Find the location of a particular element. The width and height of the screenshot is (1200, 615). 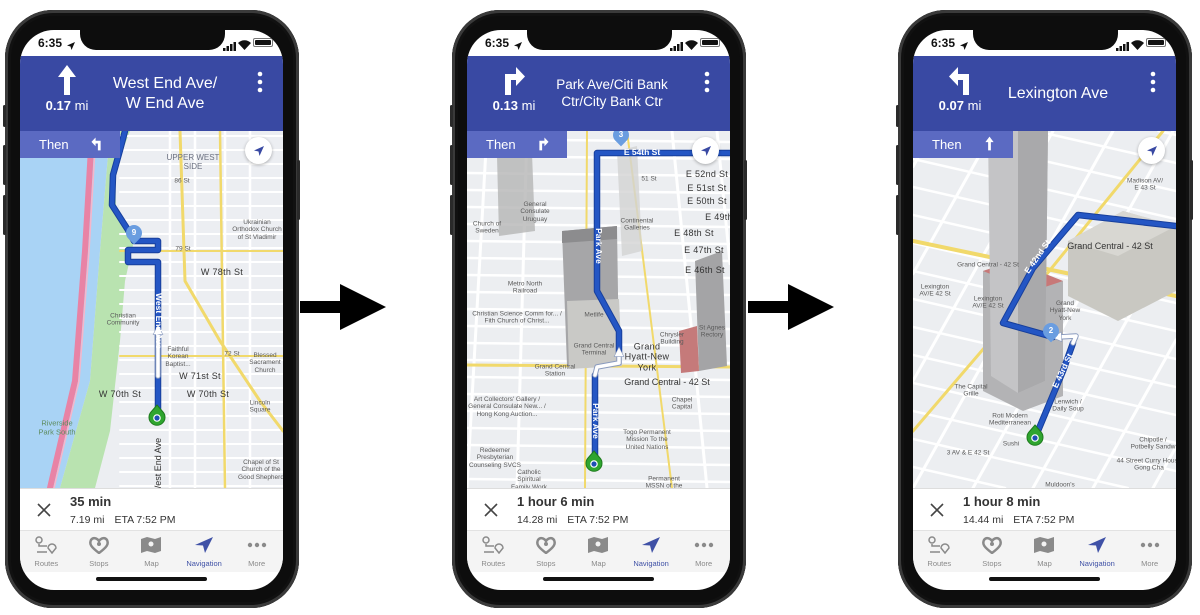

distance-value: 0.13 is located at coordinates (505, 105).